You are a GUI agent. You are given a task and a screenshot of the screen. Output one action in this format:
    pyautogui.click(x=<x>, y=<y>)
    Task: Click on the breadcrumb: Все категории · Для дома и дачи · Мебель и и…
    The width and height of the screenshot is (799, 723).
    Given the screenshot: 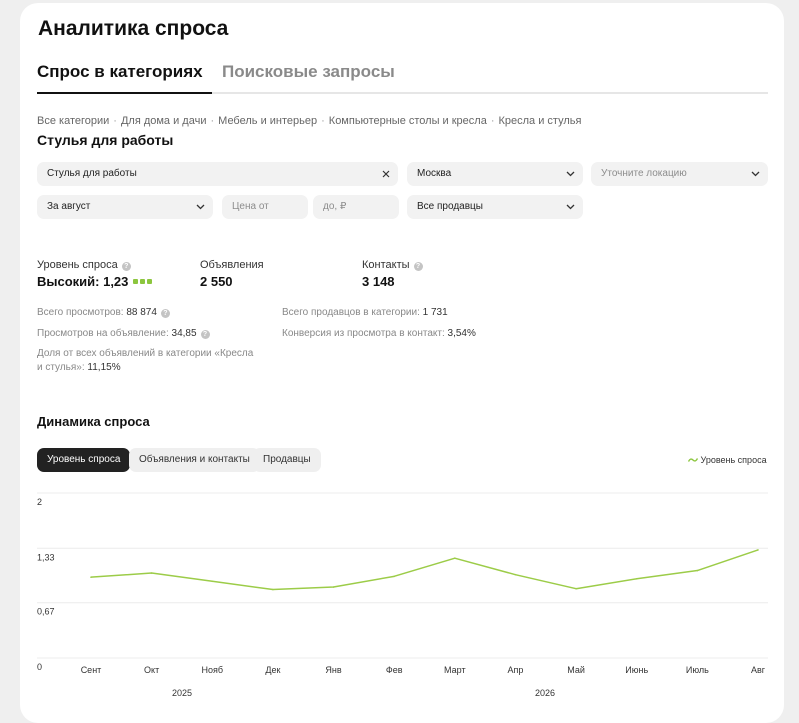 What is the action you would take?
    pyautogui.click(x=309, y=121)
    